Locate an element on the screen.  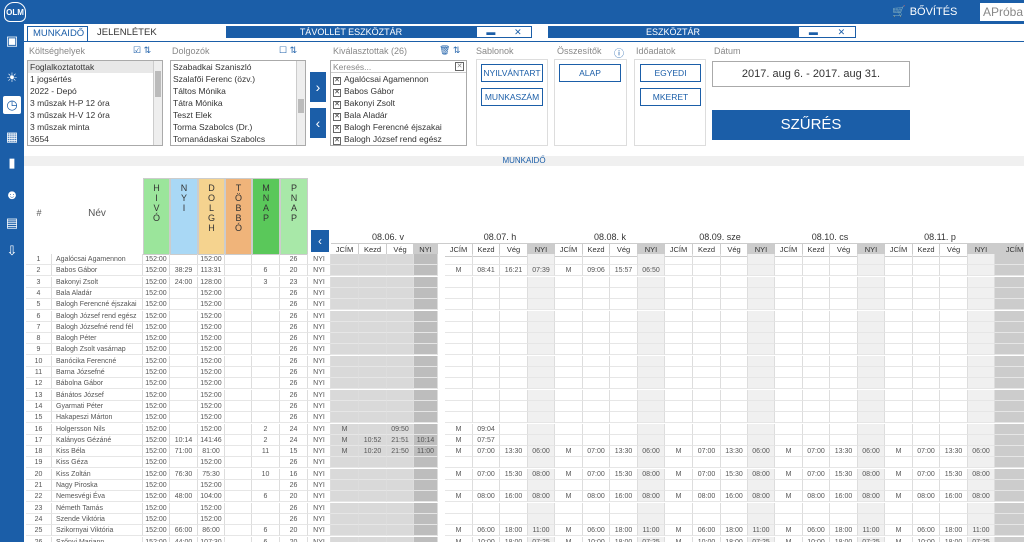
time-cell: 18:00 is located at coordinates (514, 539).